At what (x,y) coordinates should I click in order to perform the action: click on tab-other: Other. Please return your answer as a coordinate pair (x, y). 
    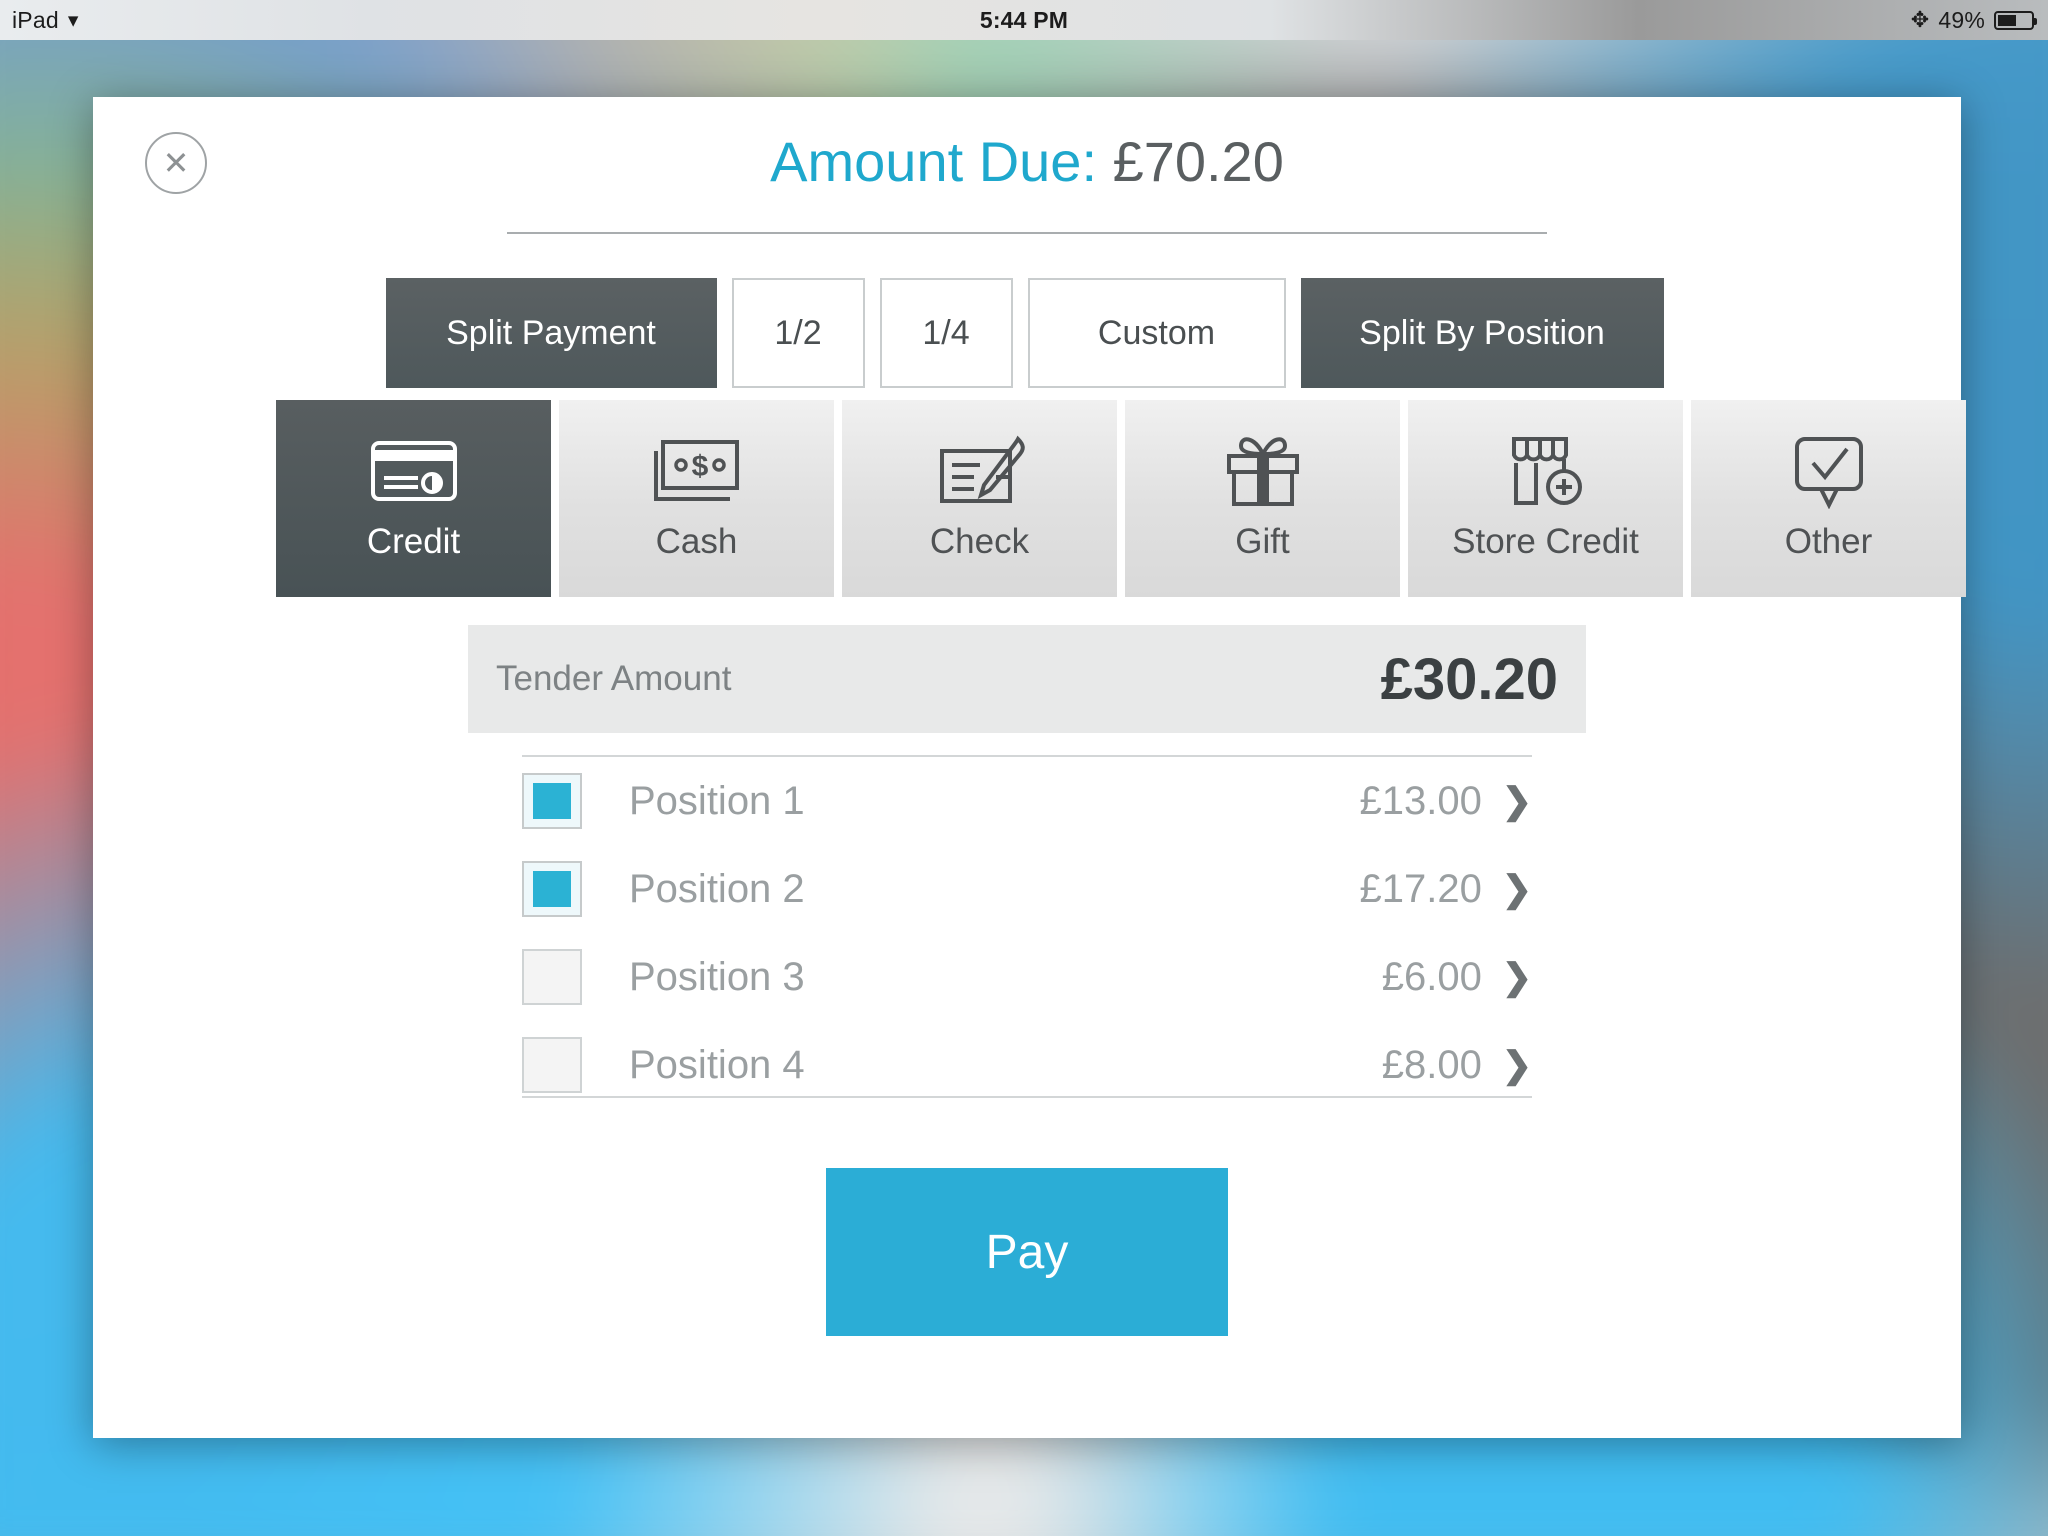
    Looking at the image, I should click on (1828, 498).